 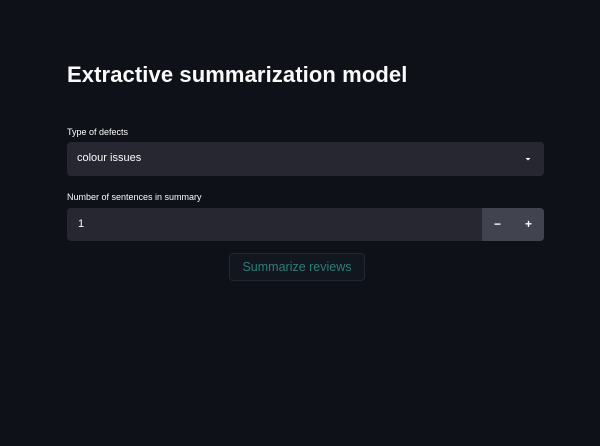 What do you see at coordinates (109, 158) in the screenshot?
I see `defect-type-selected-value: colour issues` at bounding box center [109, 158].